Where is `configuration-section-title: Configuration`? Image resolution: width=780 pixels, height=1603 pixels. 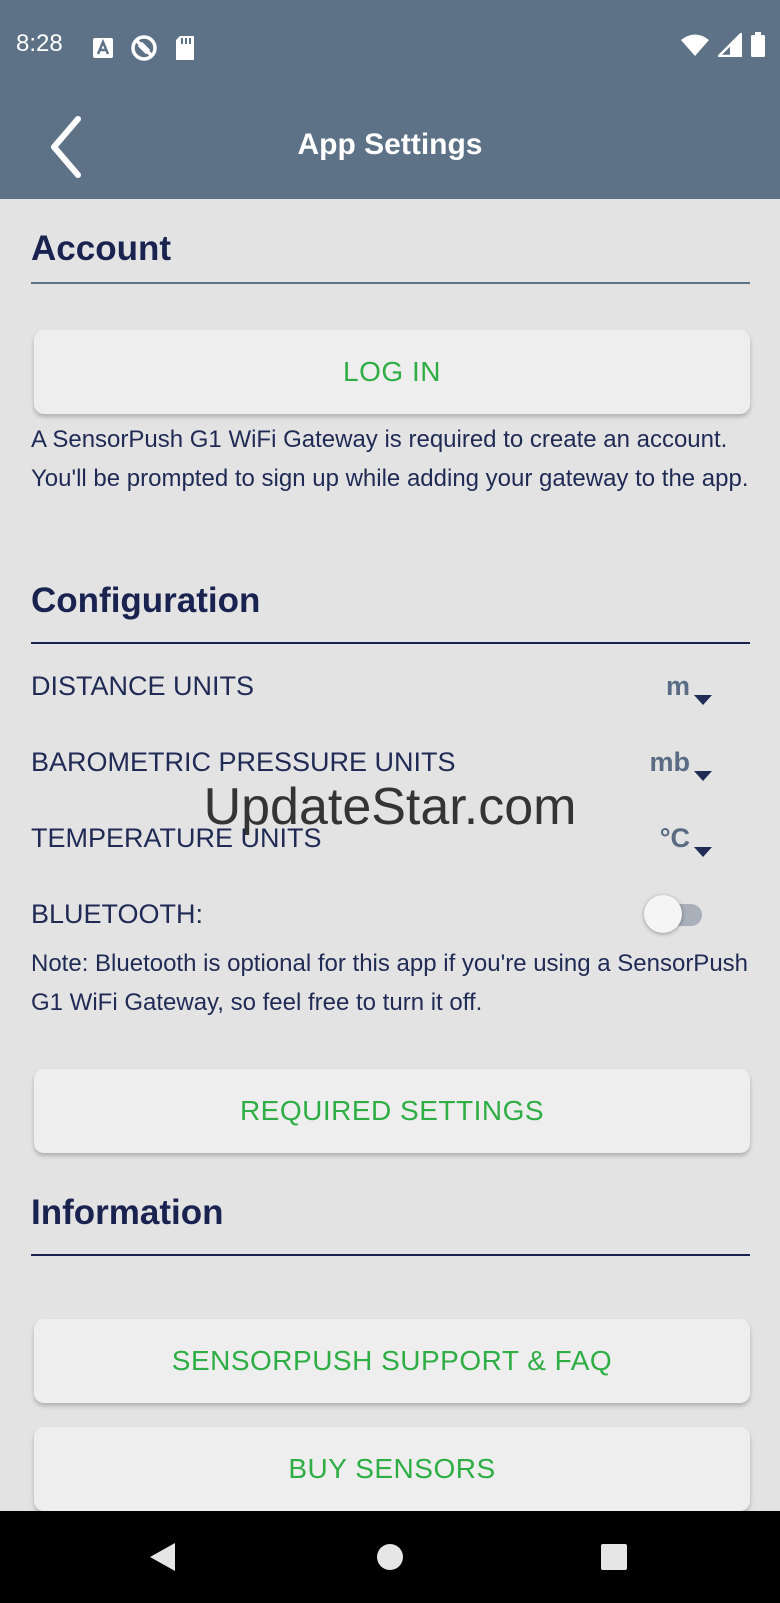 configuration-section-title: Configuration is located at coordinates (146, 600).